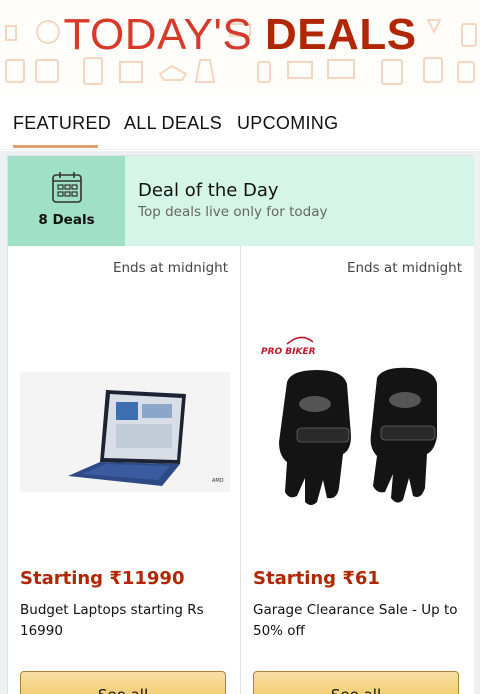 This screenshot has width=480, height=694. Describe the element at coordinates (55, 146) in the screenshot. I see `active-tab-indicator` at that location.